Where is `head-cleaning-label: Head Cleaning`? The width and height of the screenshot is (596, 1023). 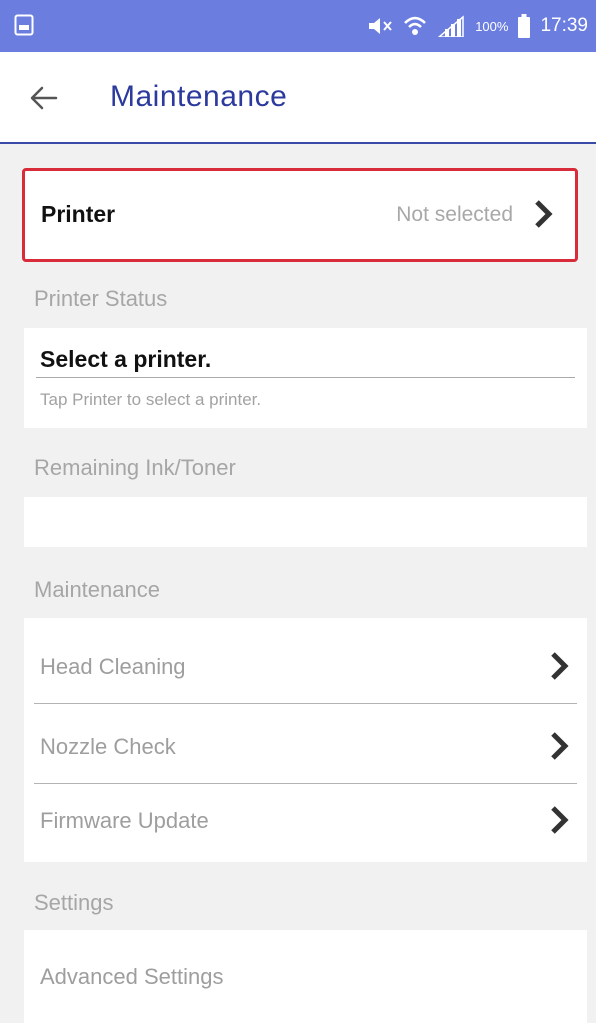
head-cleaning-label: Head Cleaning is located at coordinates (113, 666).